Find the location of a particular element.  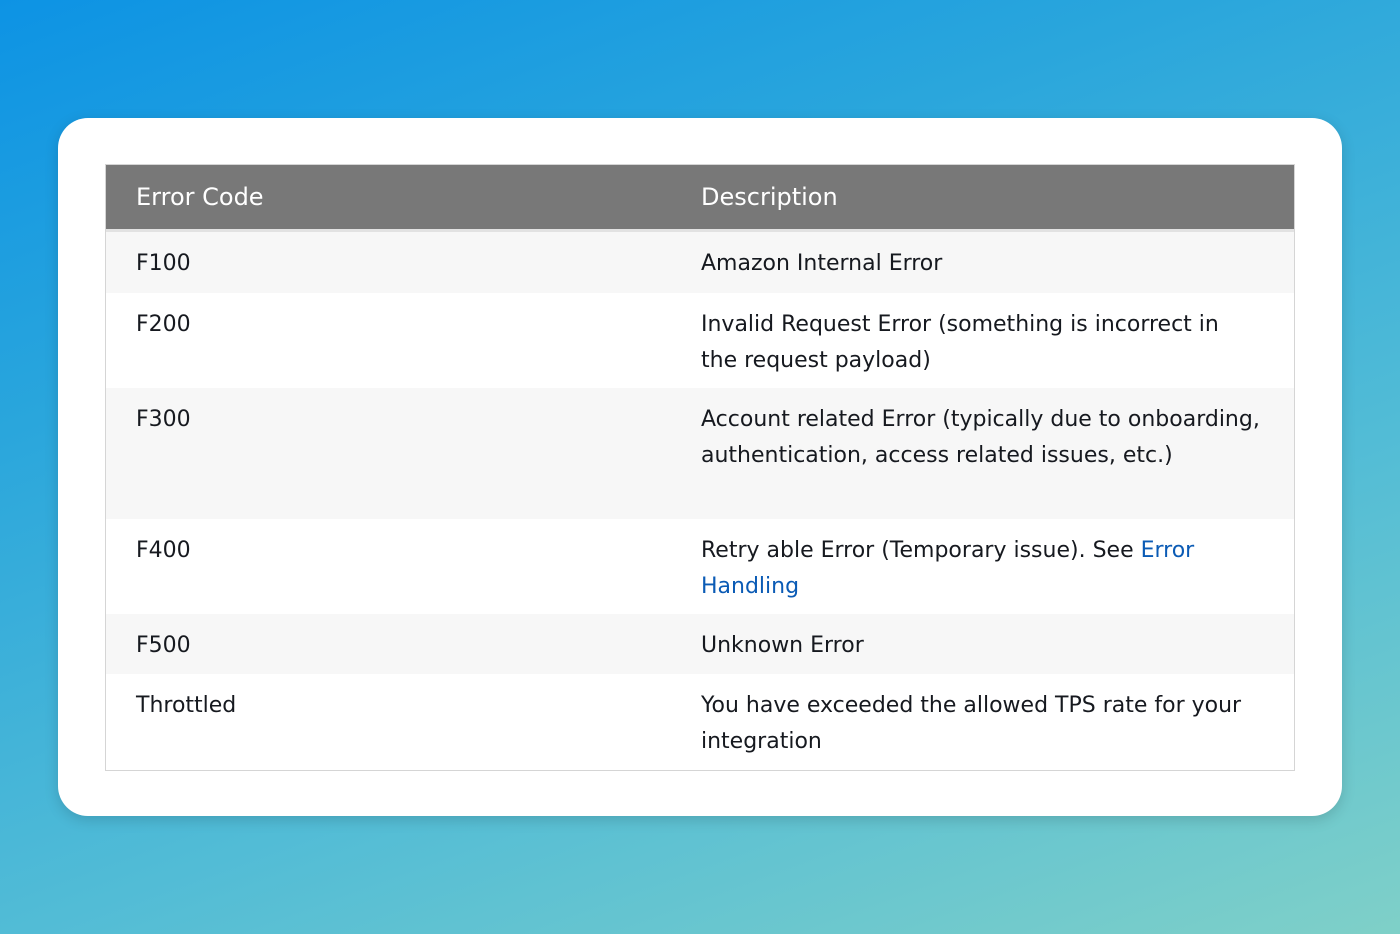

table-row: F100 Amazon Internal Error is located at coordinates (700, 262).